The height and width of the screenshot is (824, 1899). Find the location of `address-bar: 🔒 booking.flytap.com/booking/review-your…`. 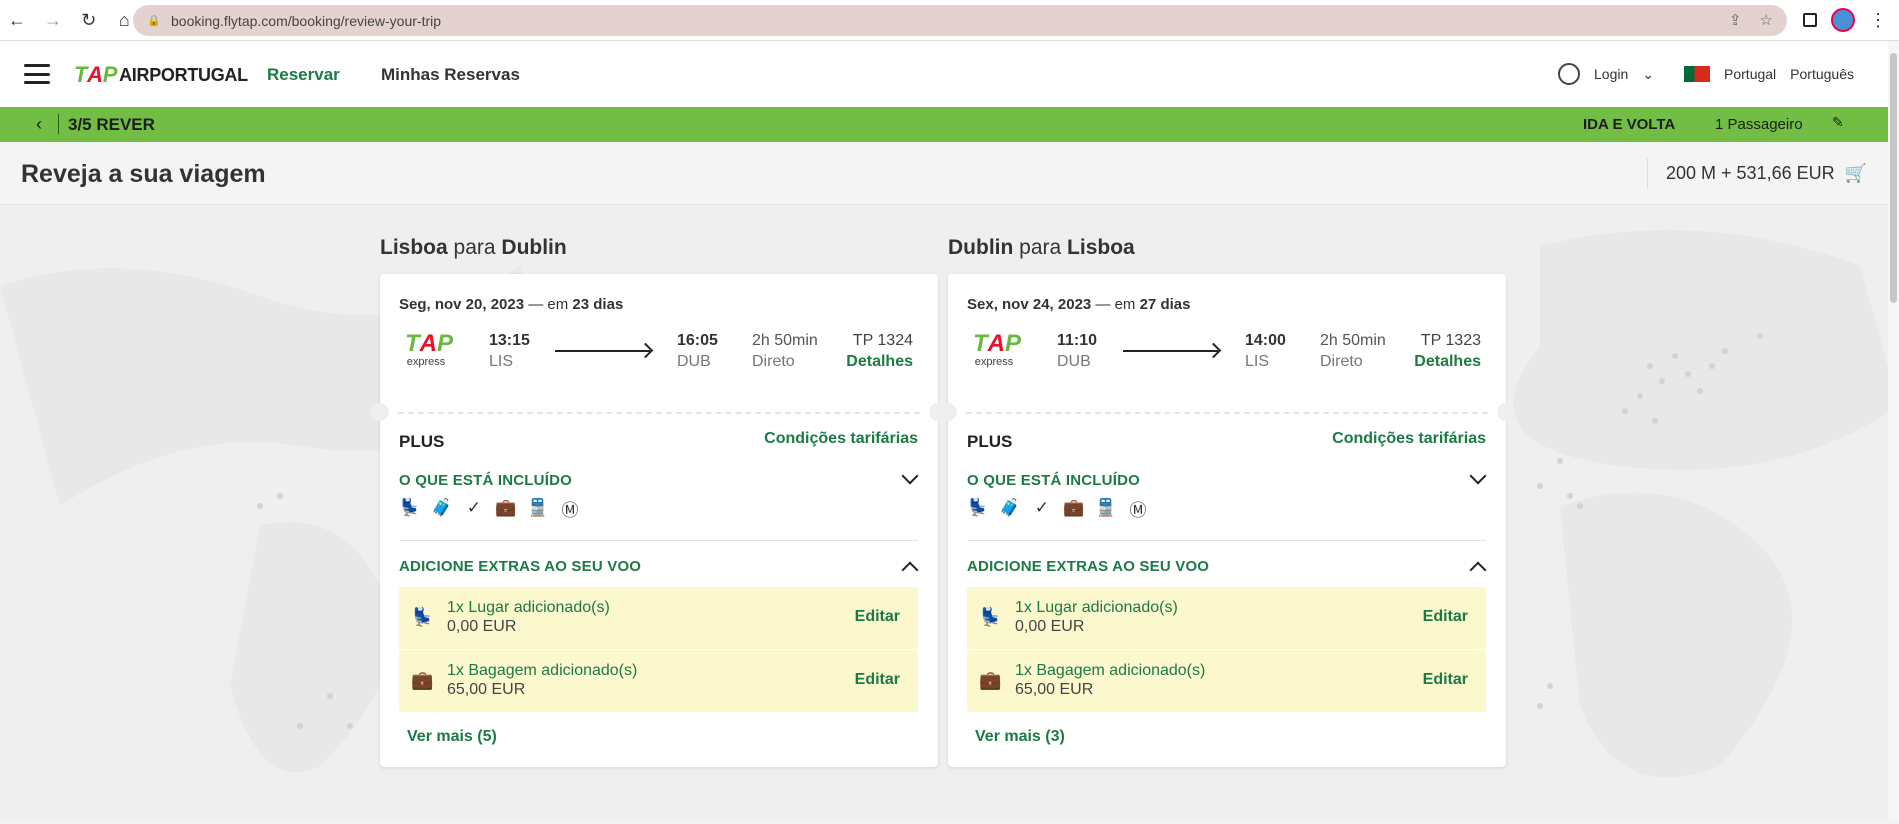

address-bar: 🔒 booking.flytap.com/booking/review-your… is located at coordinates (960, 20).